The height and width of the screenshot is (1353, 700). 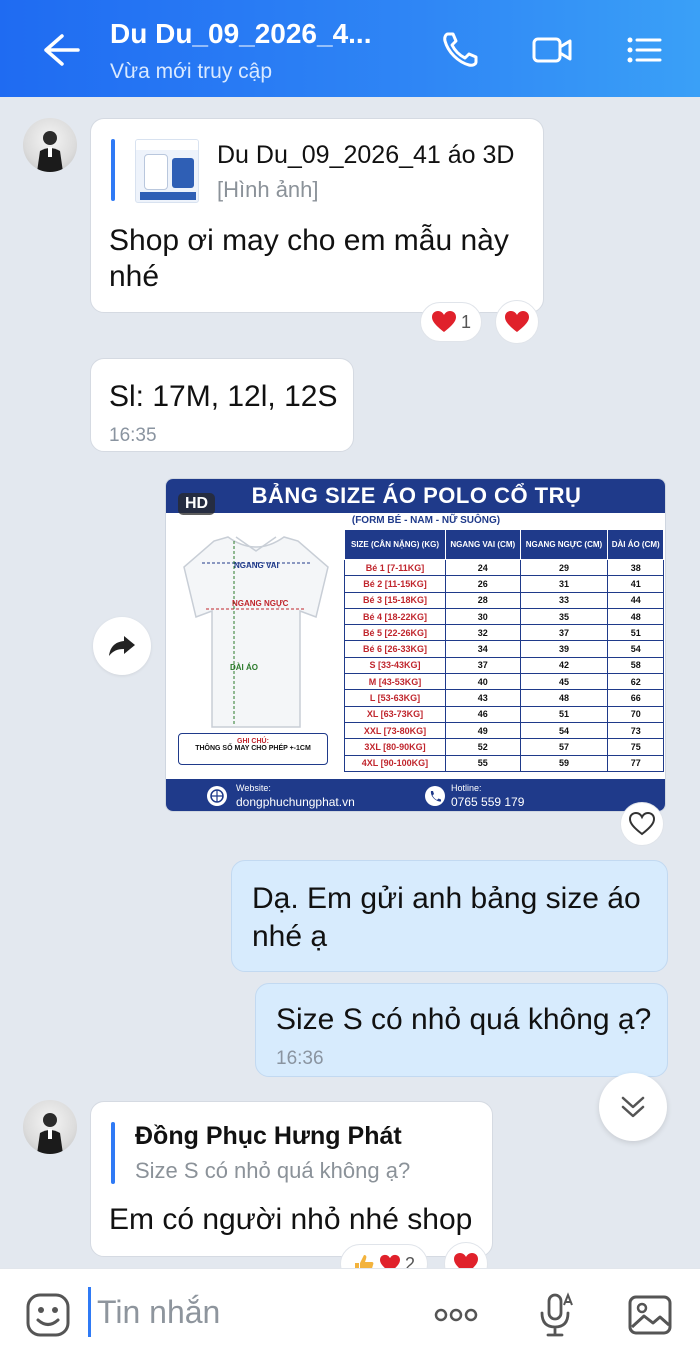 What do you see at coordinates (449, 916) in the screenshot?
I see `message-bubble-mine: Dạ. Em gửi anh bảng size áo nhé ạ` at bounding box center [449, 916].